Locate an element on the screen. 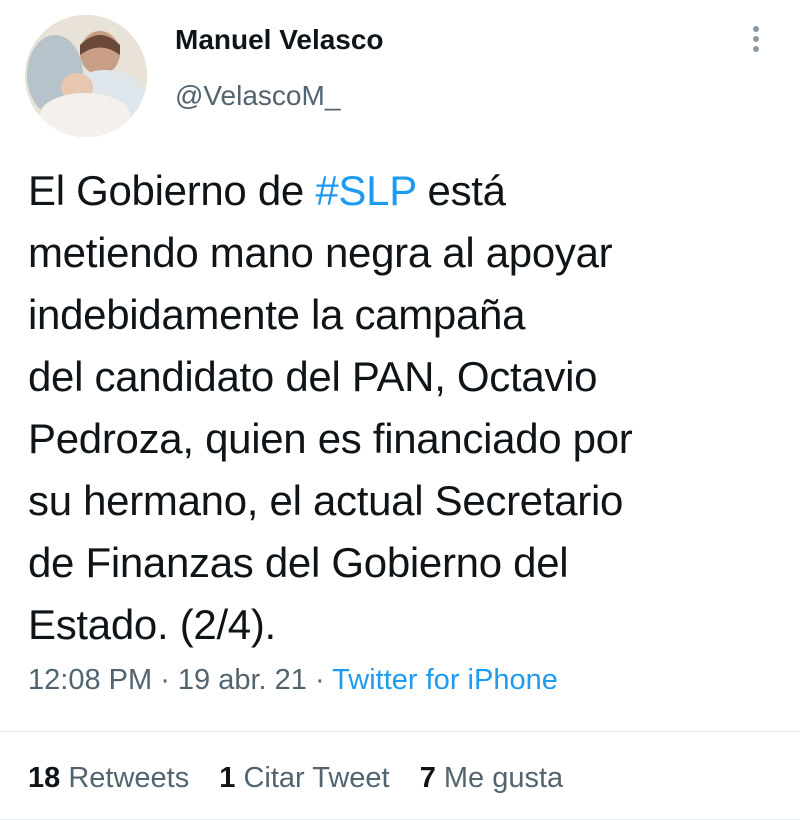 Image resolution: width=800 pixels, height=820 pixels. tweet-stats: 18 Retweets 1 Citar Tweet 7 Me gusta is located at coordinates (306, 778).